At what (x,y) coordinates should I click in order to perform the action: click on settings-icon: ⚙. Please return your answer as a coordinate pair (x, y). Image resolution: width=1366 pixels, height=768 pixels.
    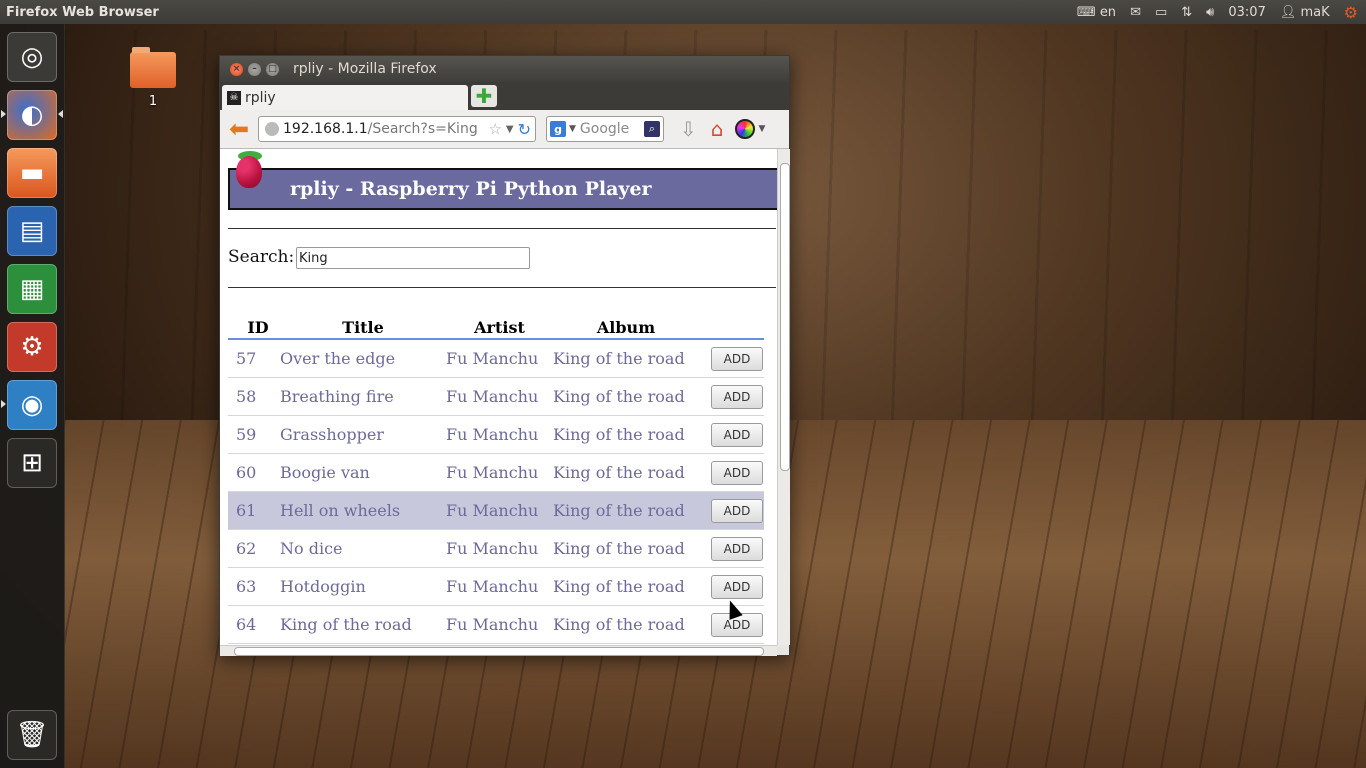
    Looking at the image, I should click on (32, 347).